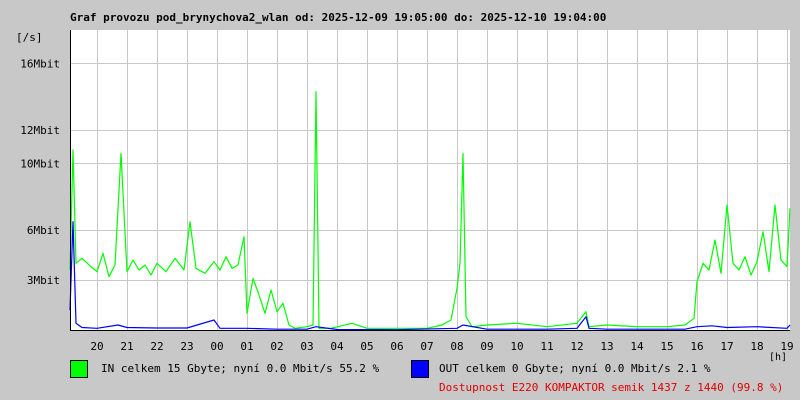  Describe the element at coordinates (606, 346) in the screenshot. I see `x-tick-label: 13` at that location.